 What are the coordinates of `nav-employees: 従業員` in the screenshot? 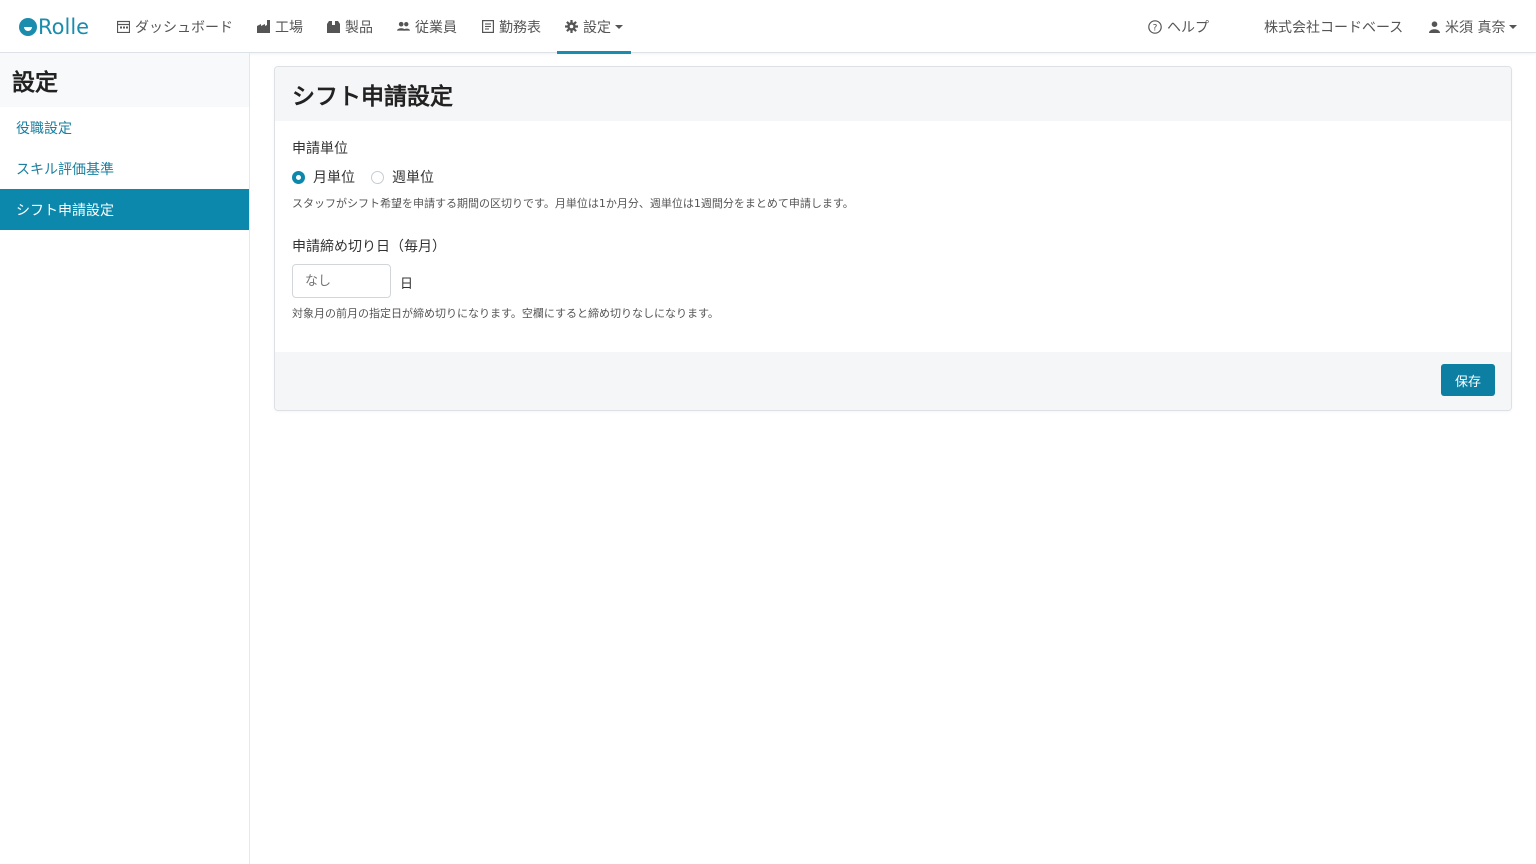 It's located at (427, 26).